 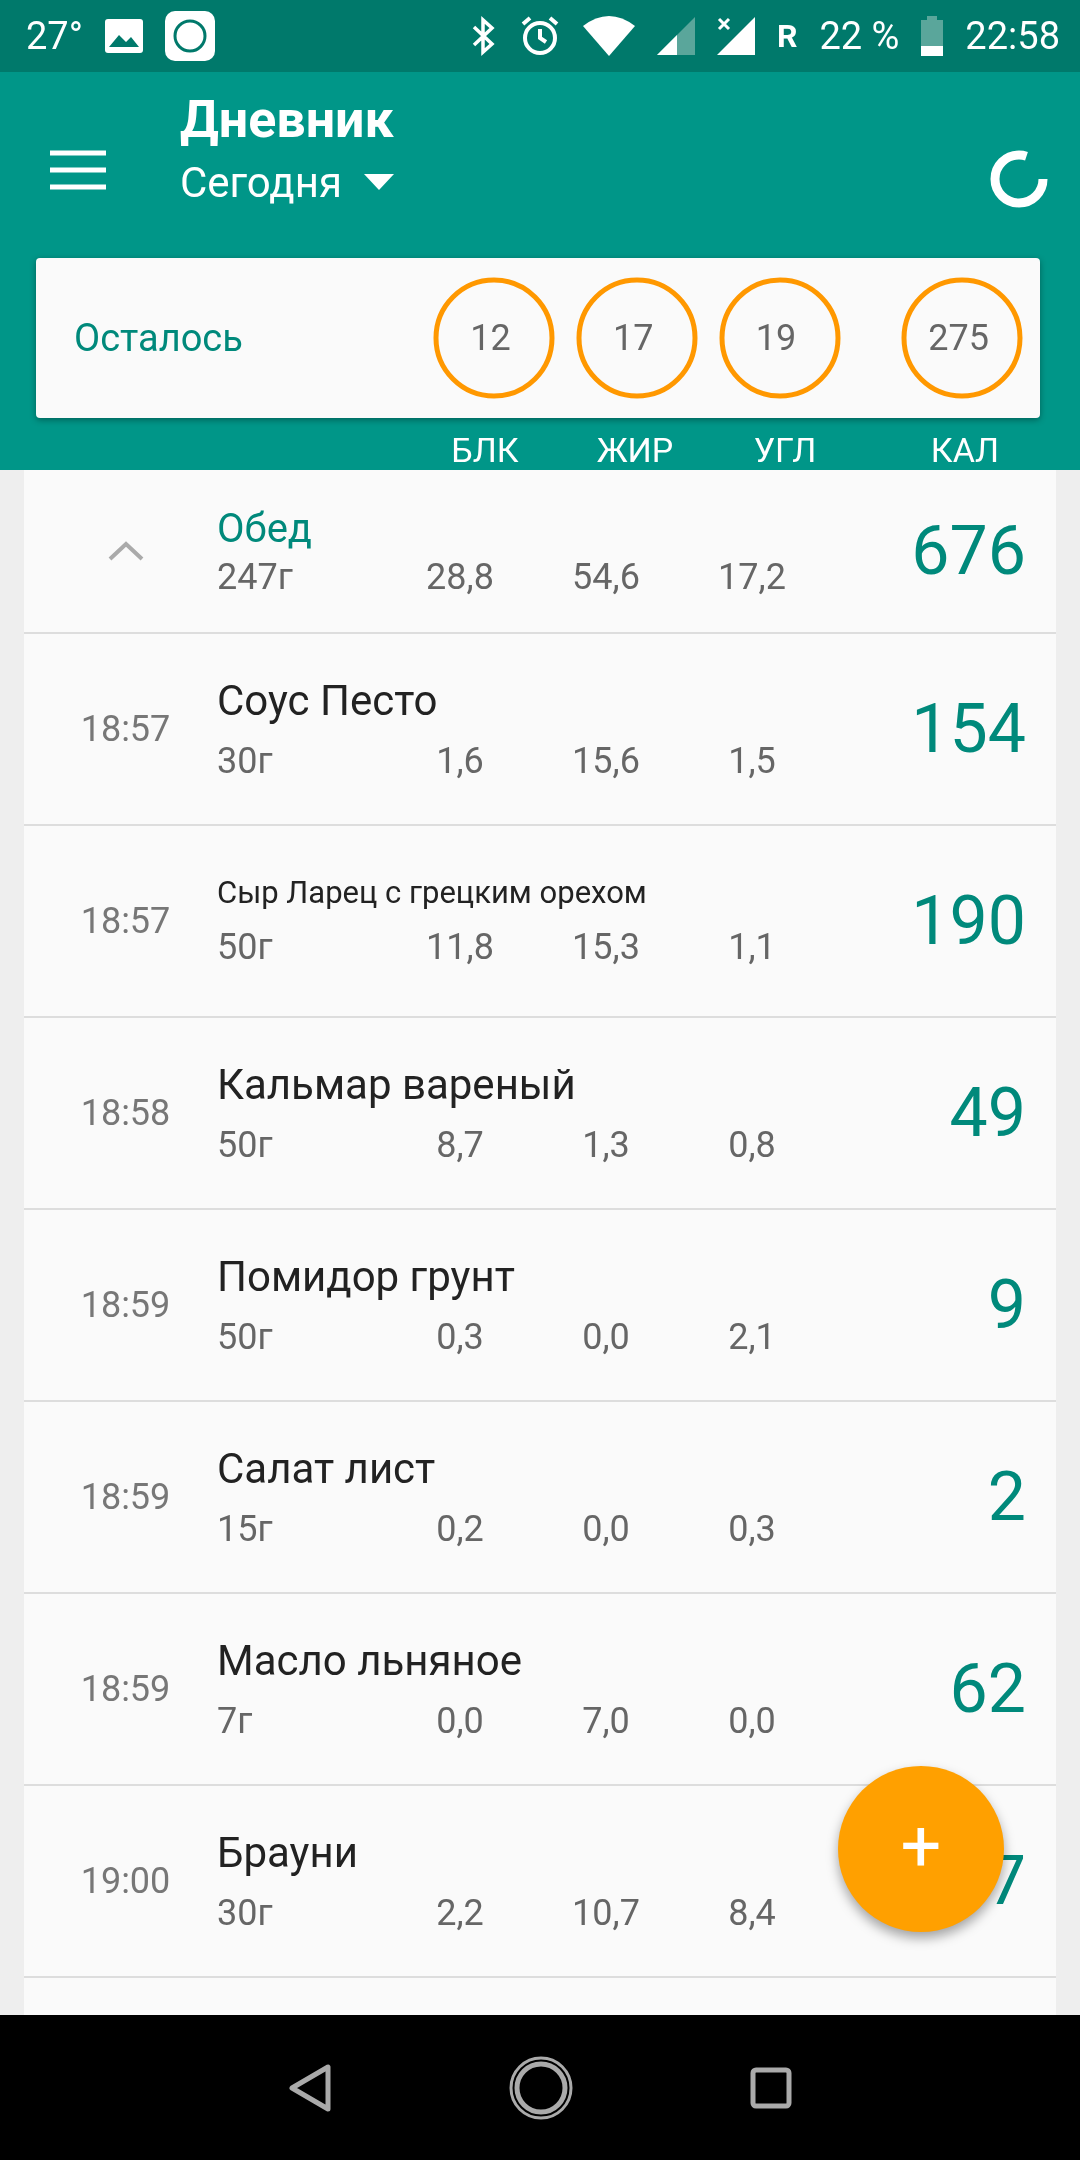 What do you see at coordinates (771, 2087) in the screenshot?
I see `recents-icon` at bounding box center [771, 2087].